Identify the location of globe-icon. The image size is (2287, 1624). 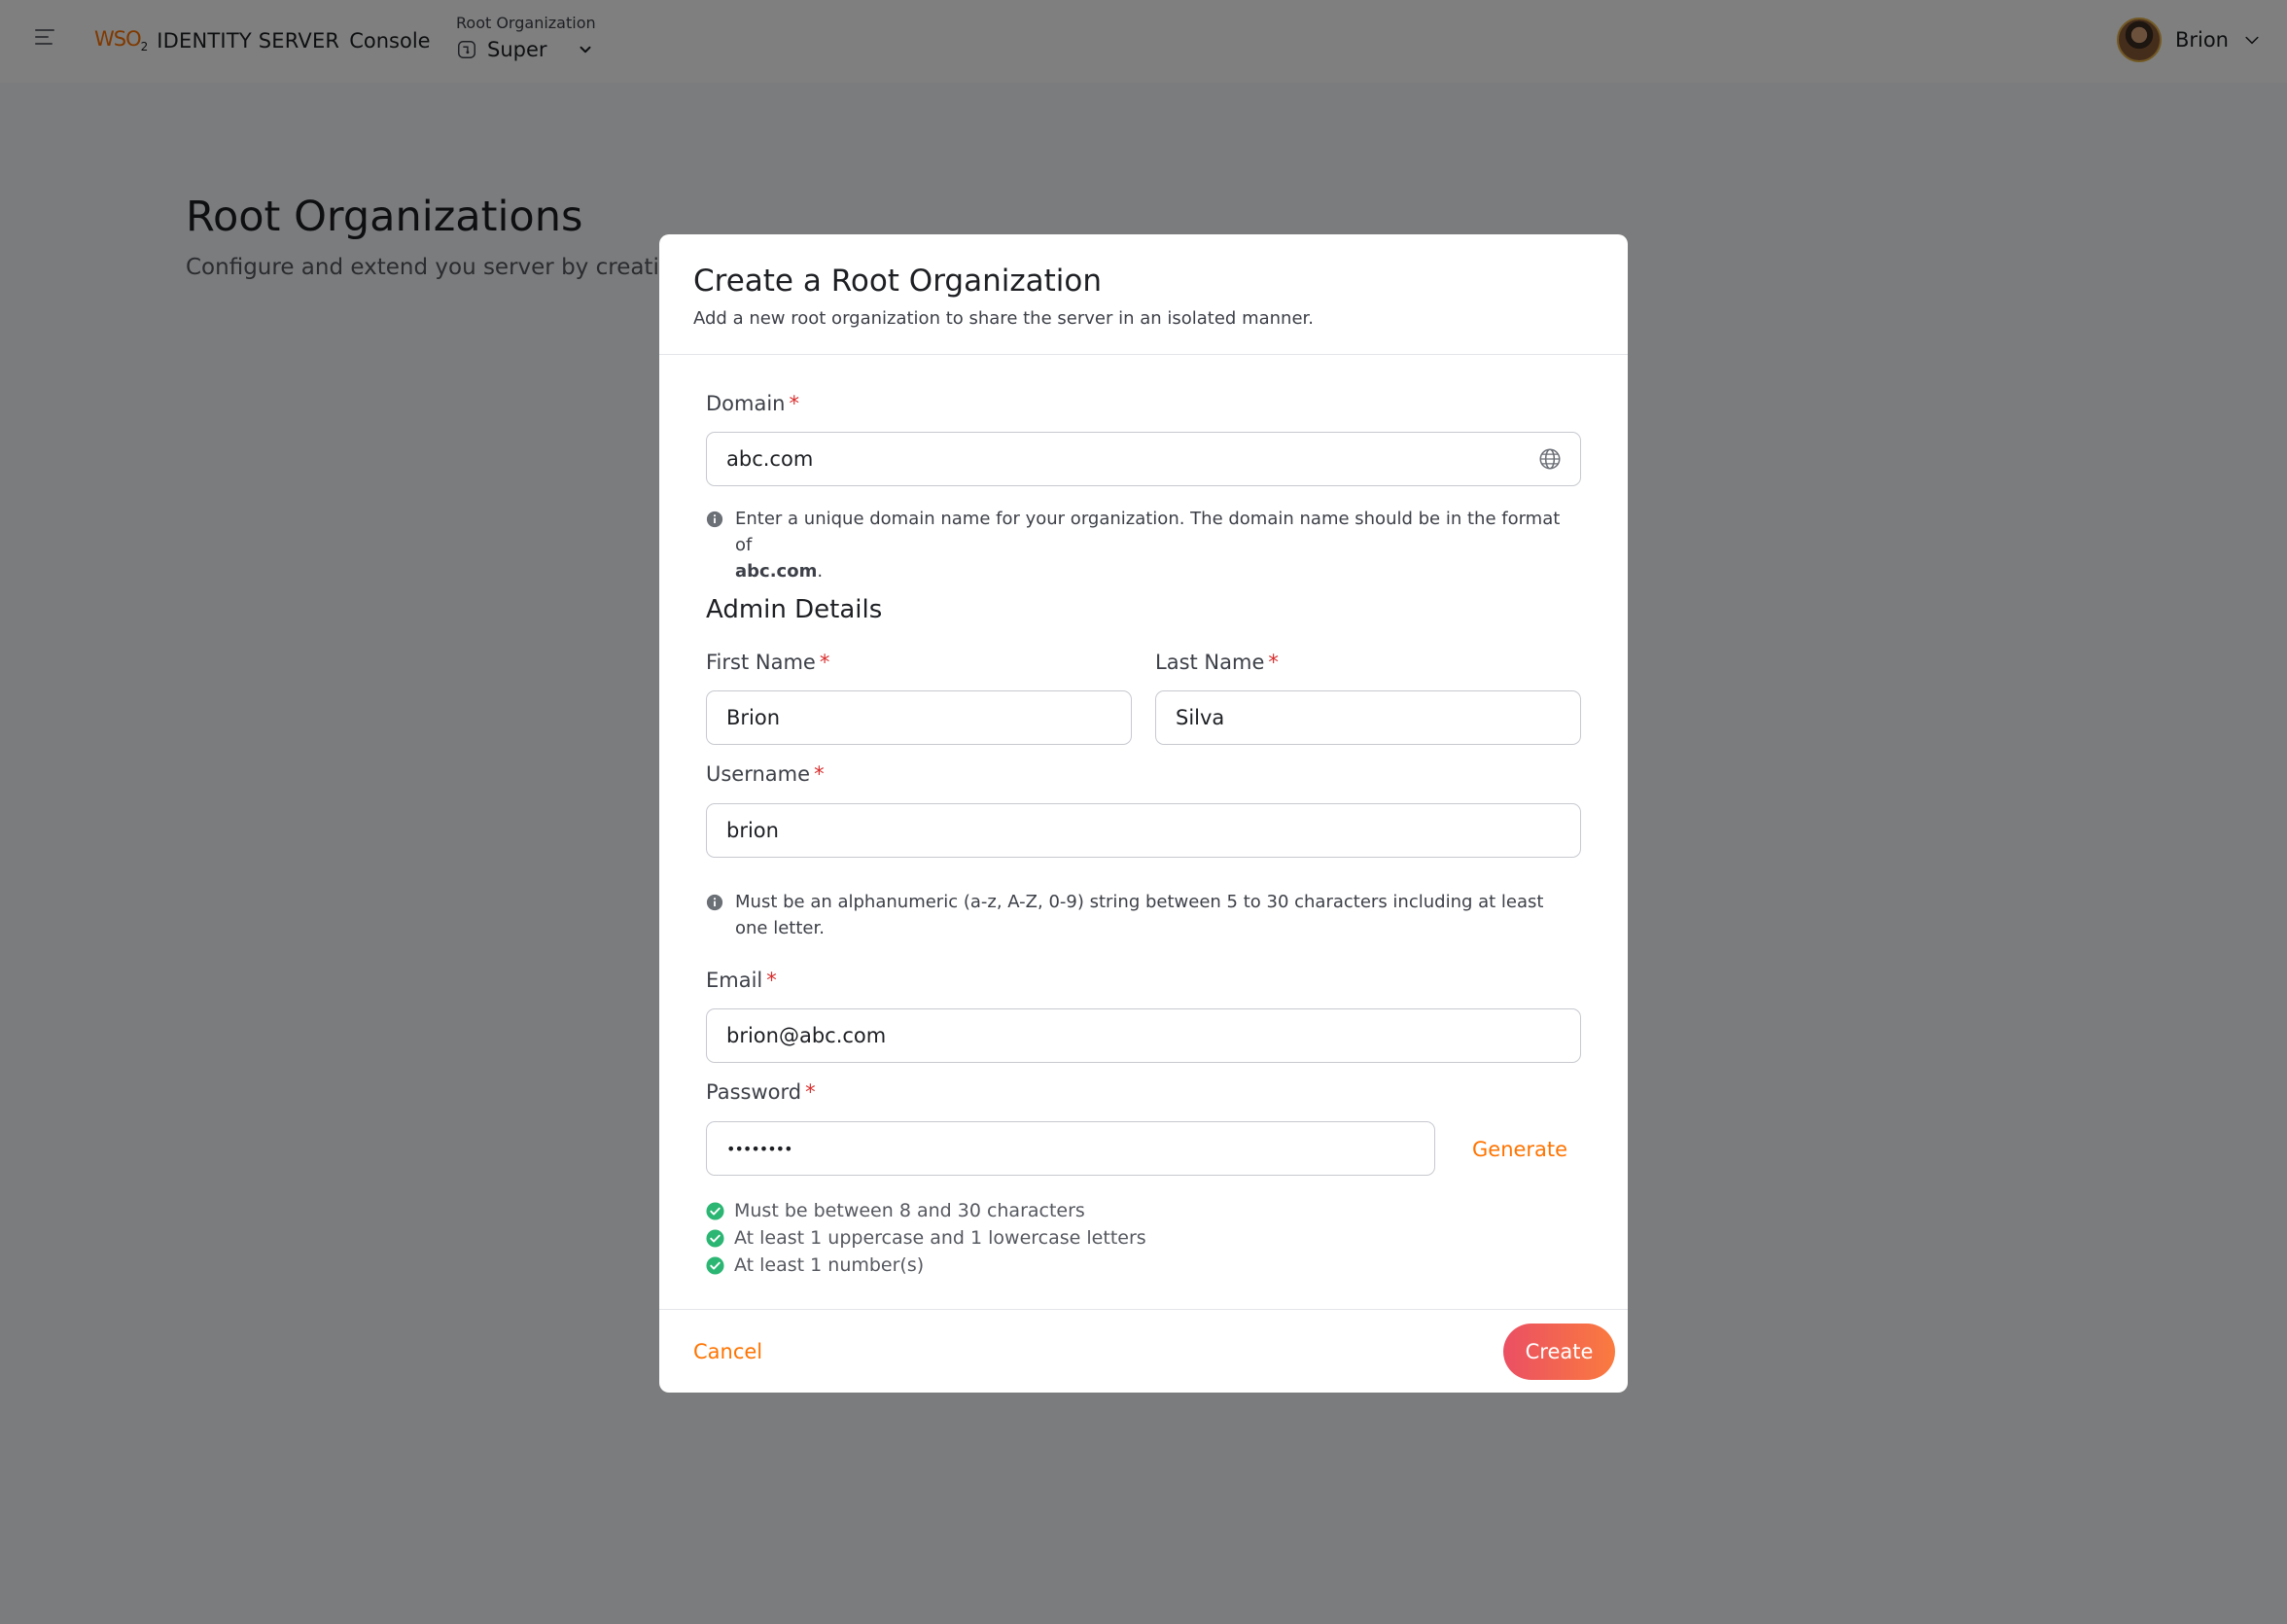
(1550, 459).